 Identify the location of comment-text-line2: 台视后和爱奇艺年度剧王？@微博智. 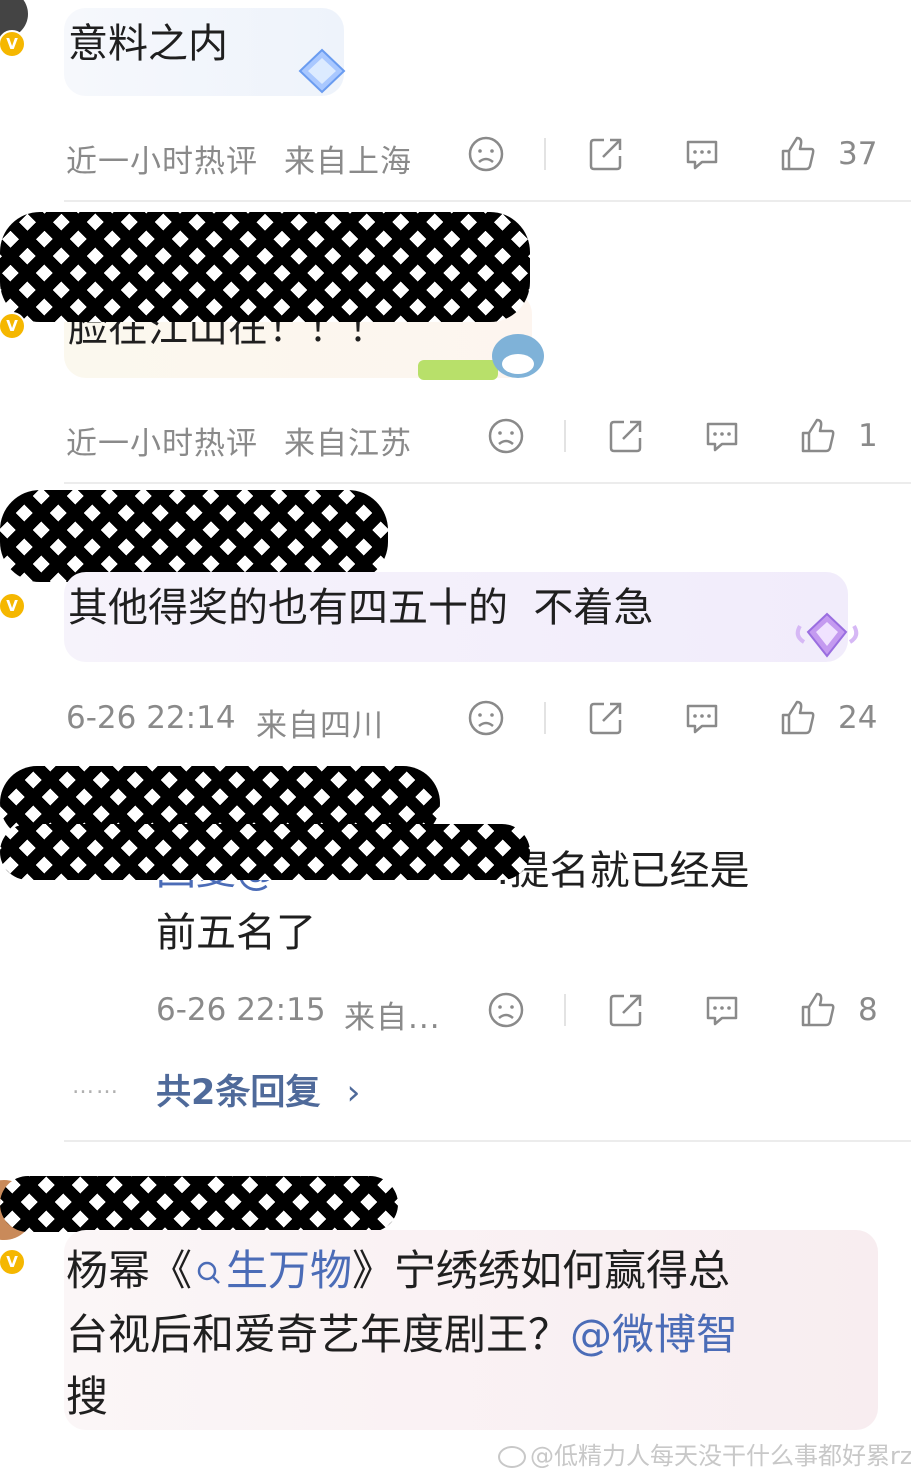
(402, 1335).